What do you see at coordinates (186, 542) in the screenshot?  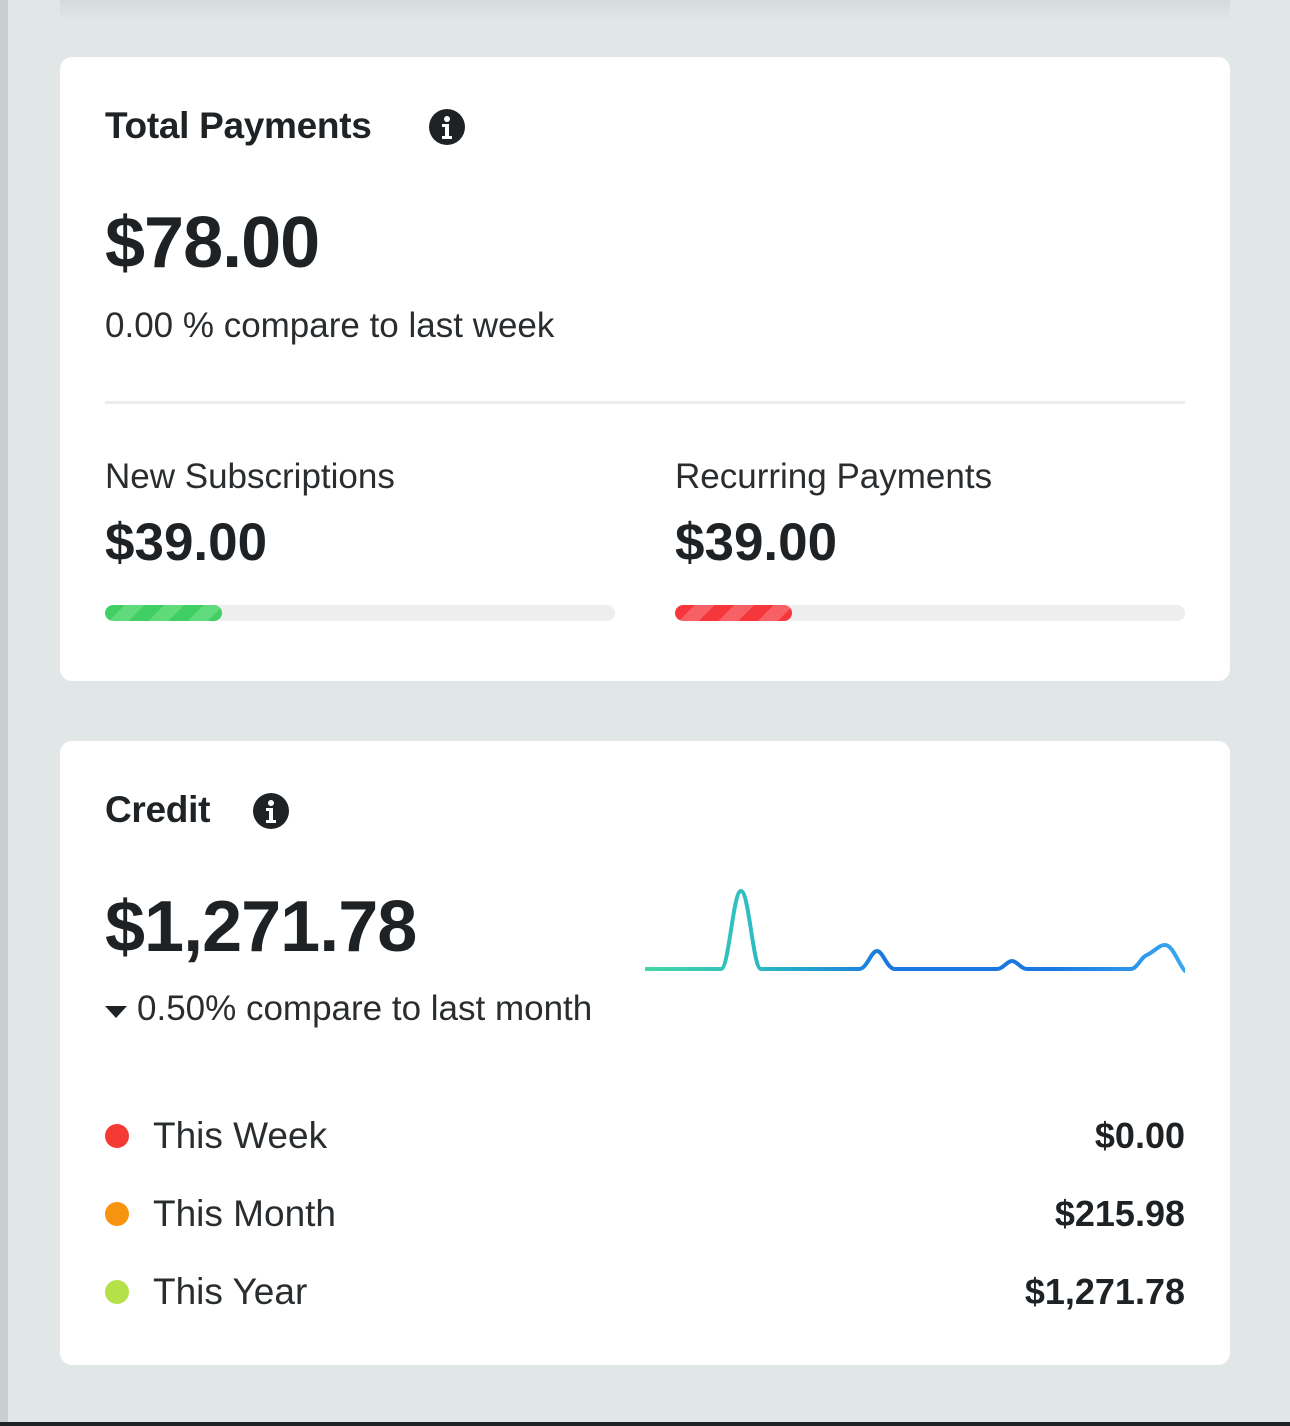 I see `new-subscriptions-amount: $39.00` at bounding box center [186, 542].